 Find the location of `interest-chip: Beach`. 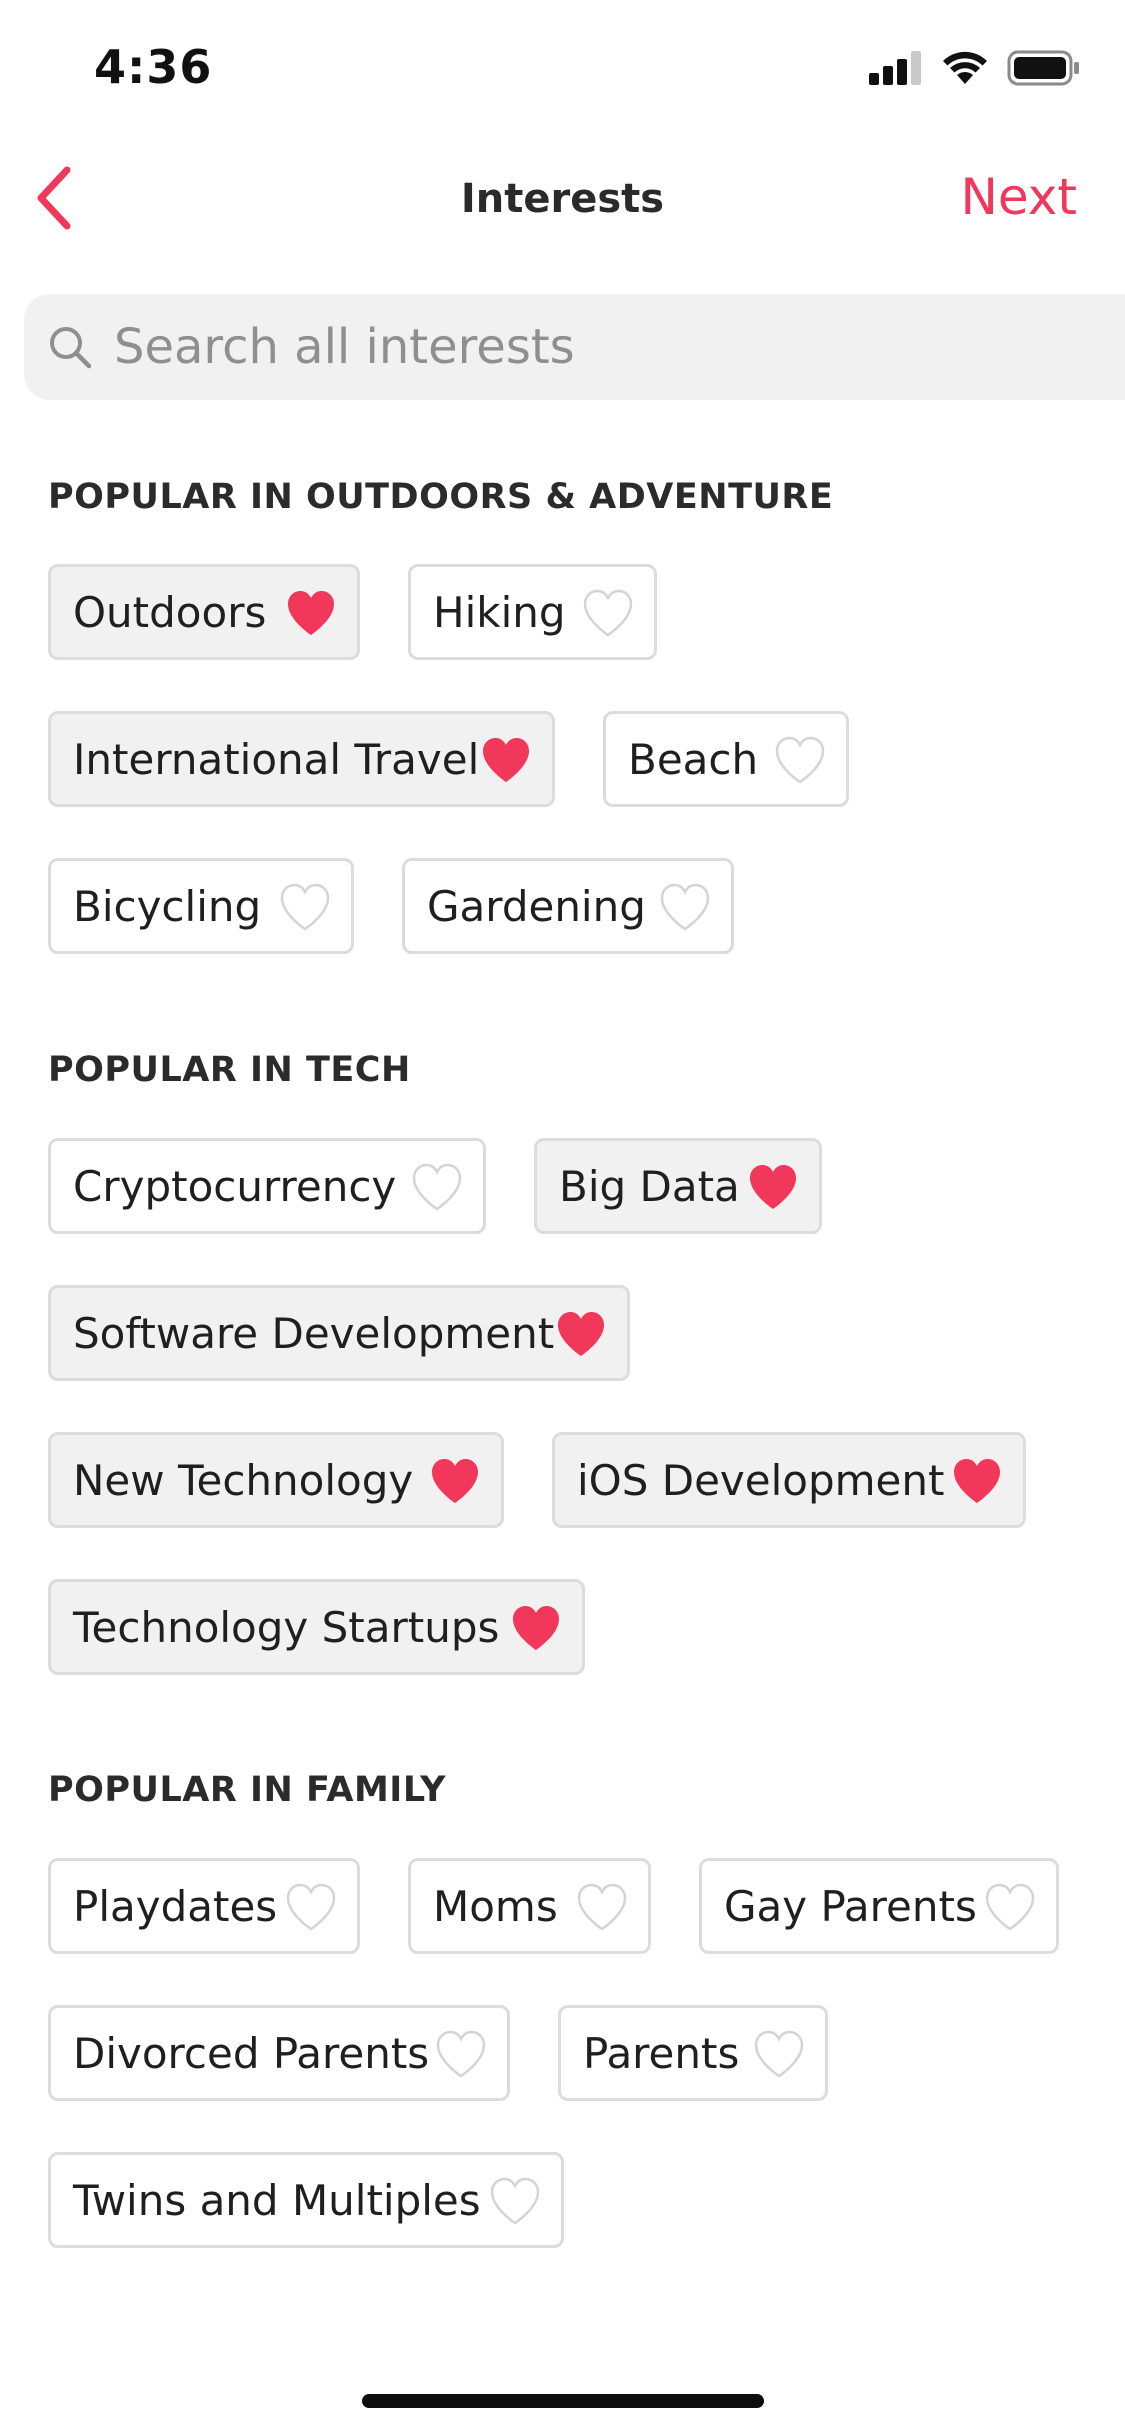

interest-chip: Beach is located at coordinates (726, 759).